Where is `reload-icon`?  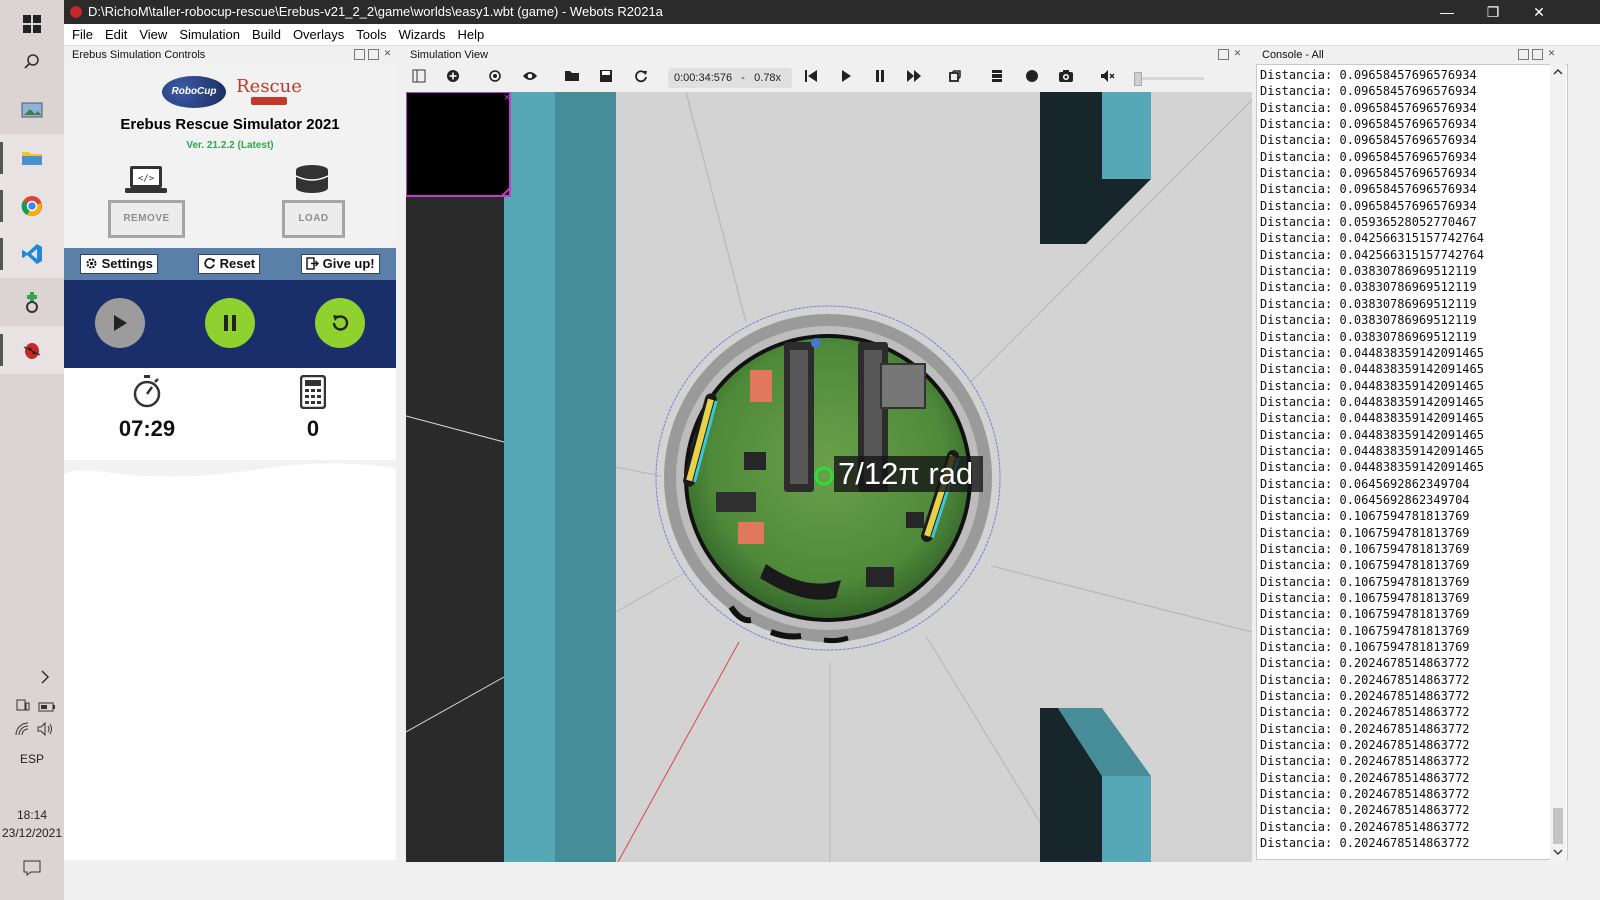 reload-icon is located at coordinates (641, 78).